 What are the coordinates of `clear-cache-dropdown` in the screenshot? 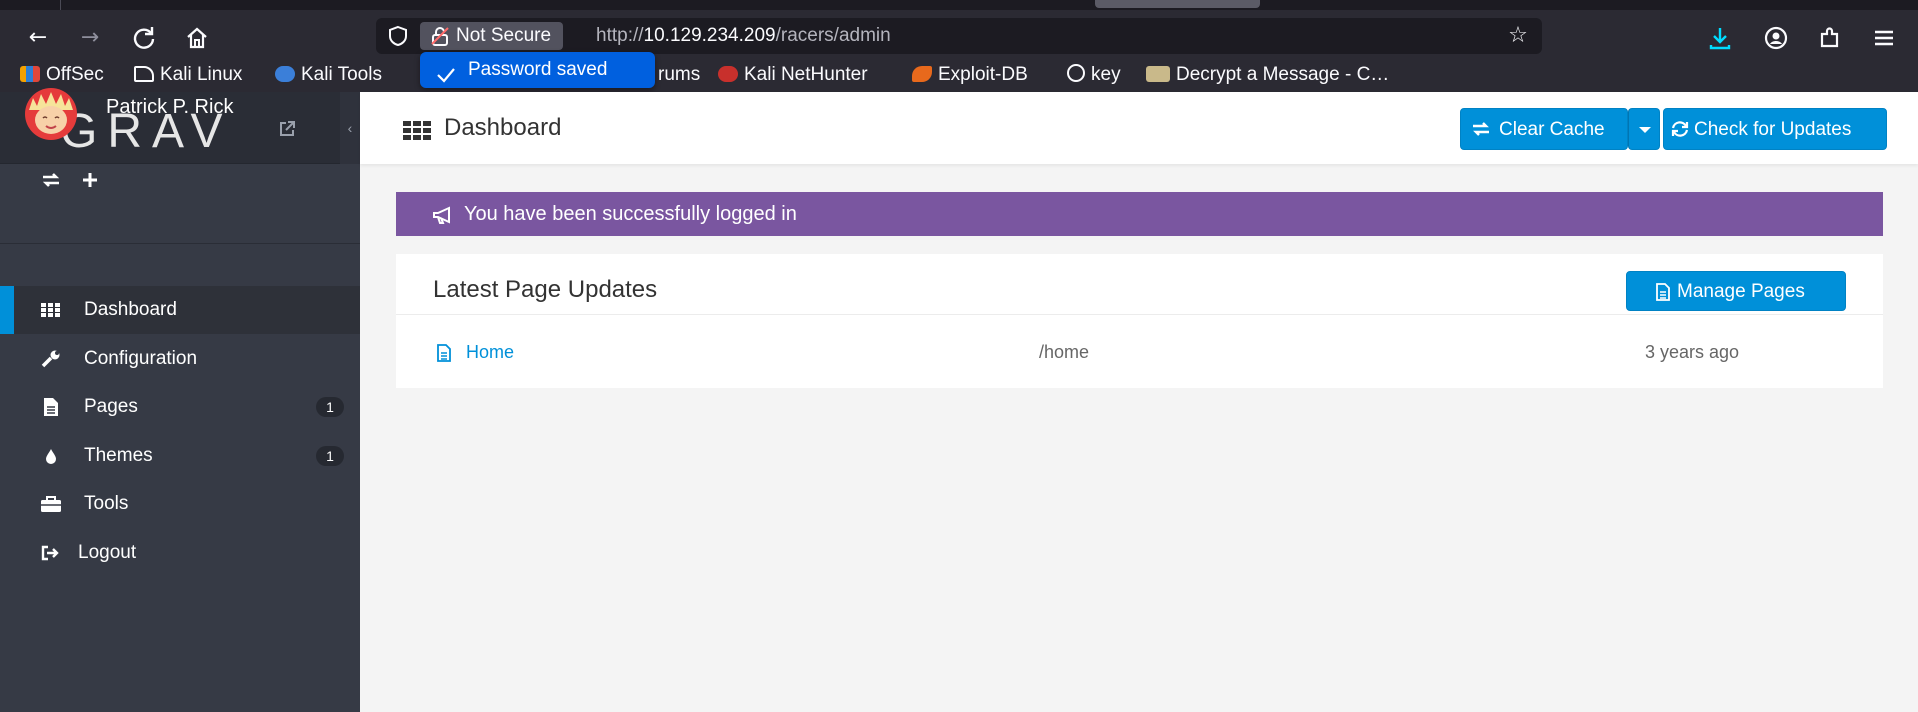 It's located at (1644, 129).